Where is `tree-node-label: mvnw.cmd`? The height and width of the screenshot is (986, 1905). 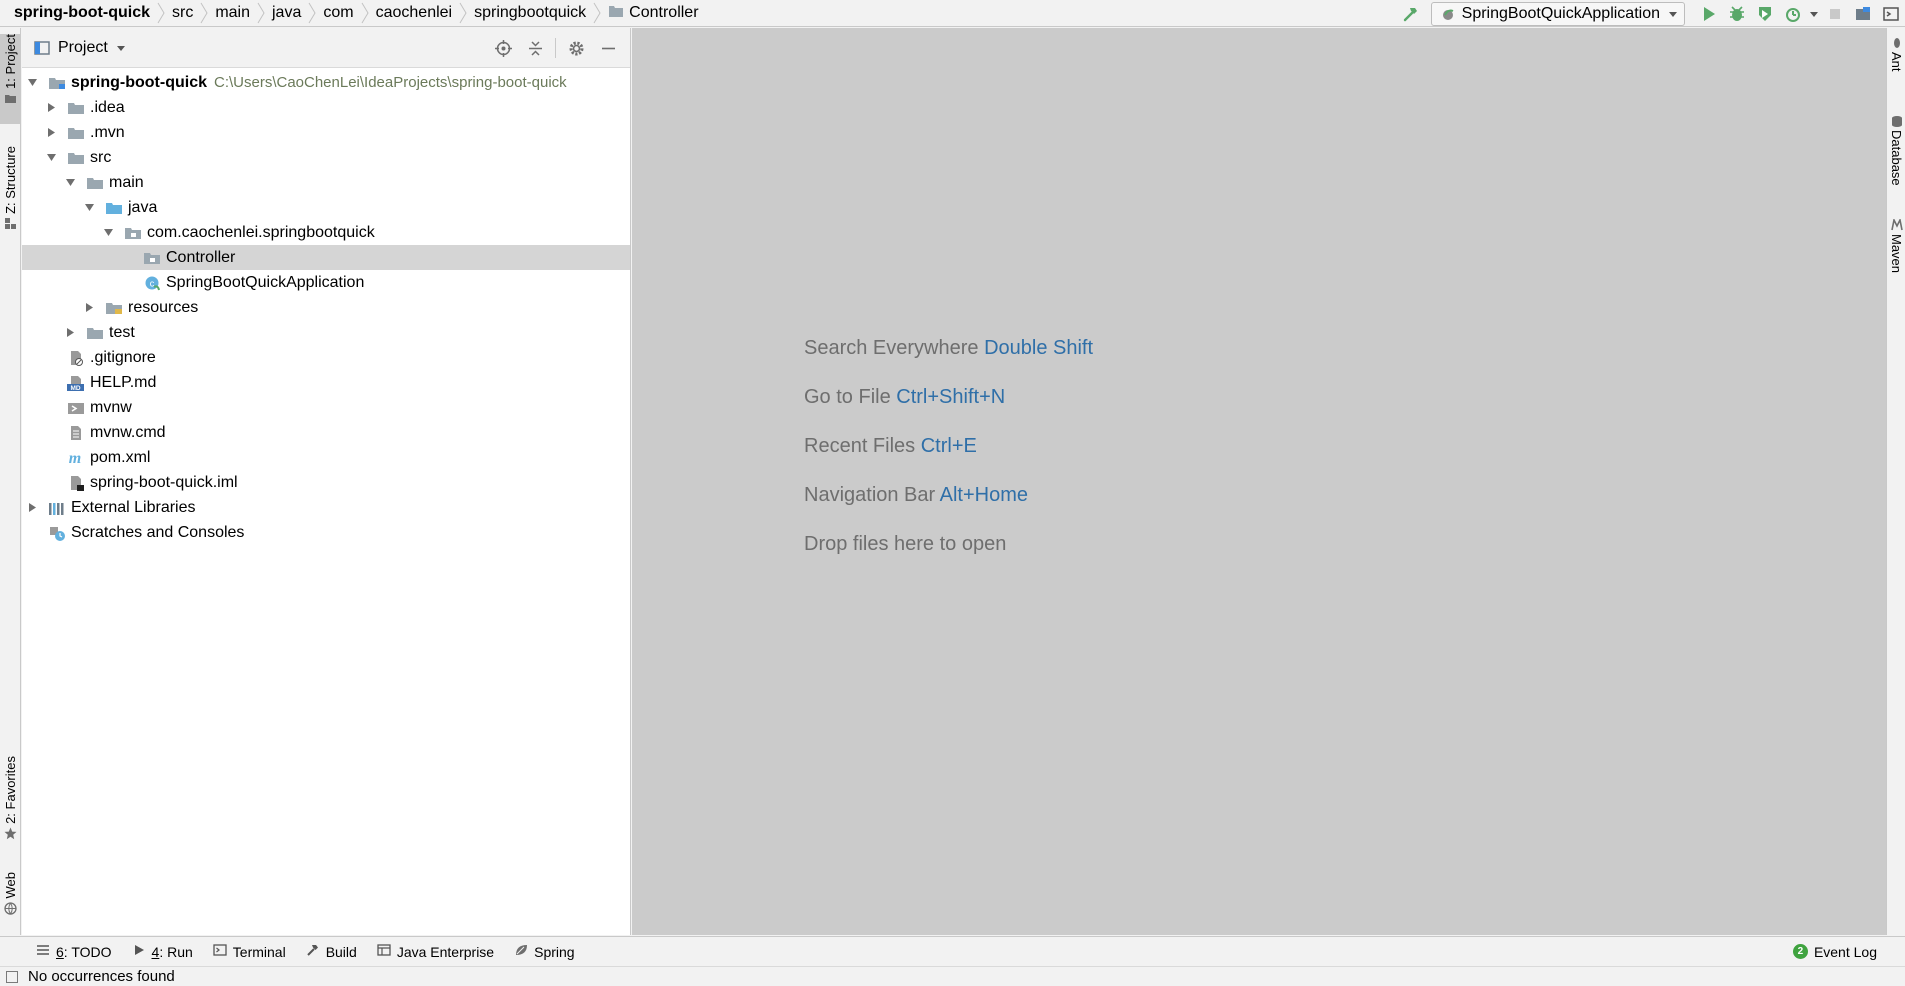
tree-node-label: mvnw.cmd is located at coordinates (128, 432).